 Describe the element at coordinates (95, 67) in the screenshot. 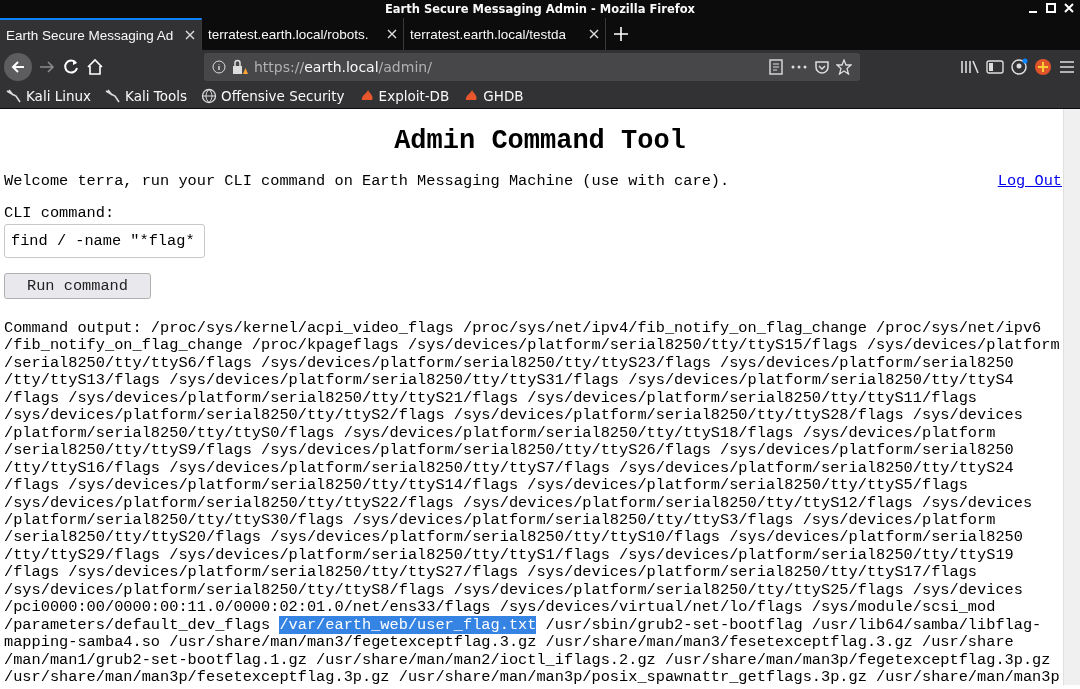

I see `home-icon` at that location.